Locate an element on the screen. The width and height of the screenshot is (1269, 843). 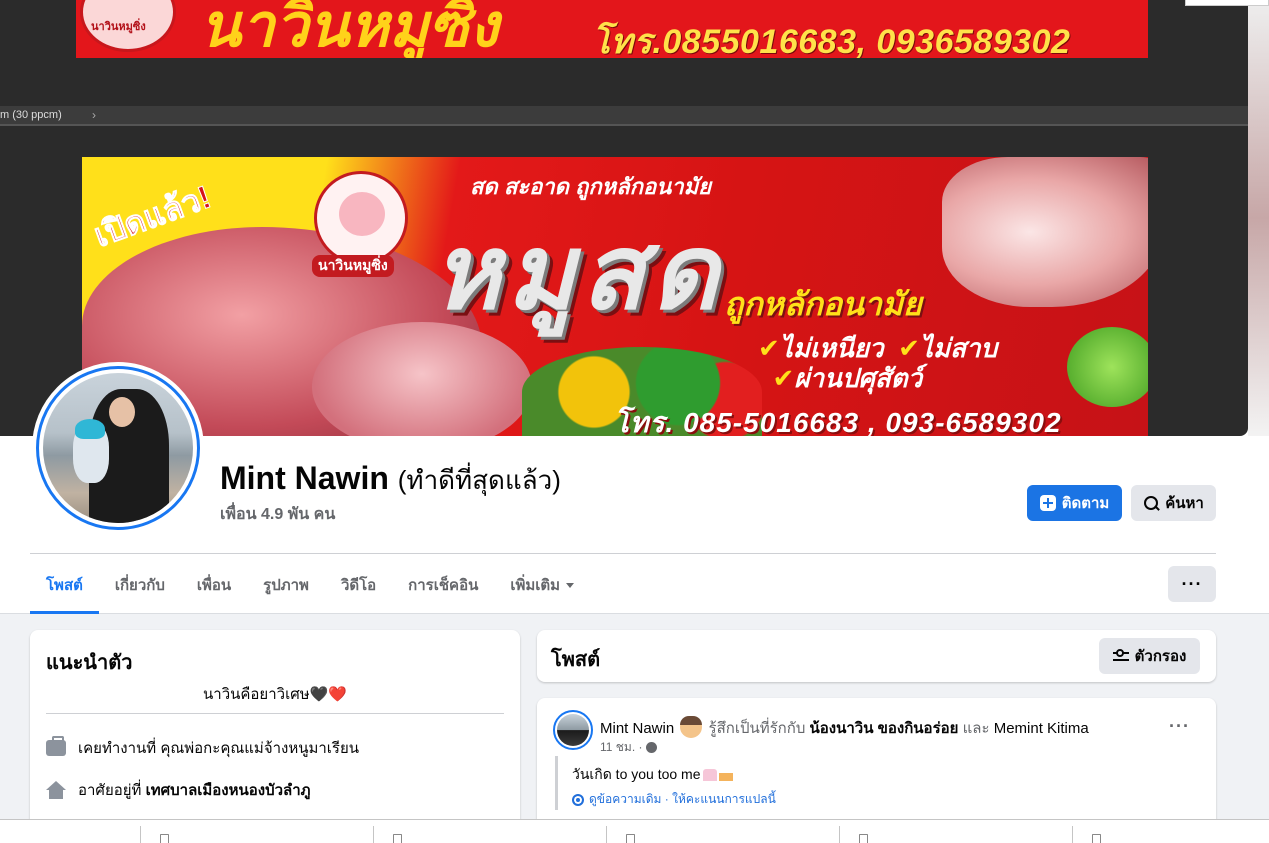
intro-home: อาศัยอยู่ที่ เทศบาลเมืองหนองบัวลำภู is located at coordinates (178, 790).